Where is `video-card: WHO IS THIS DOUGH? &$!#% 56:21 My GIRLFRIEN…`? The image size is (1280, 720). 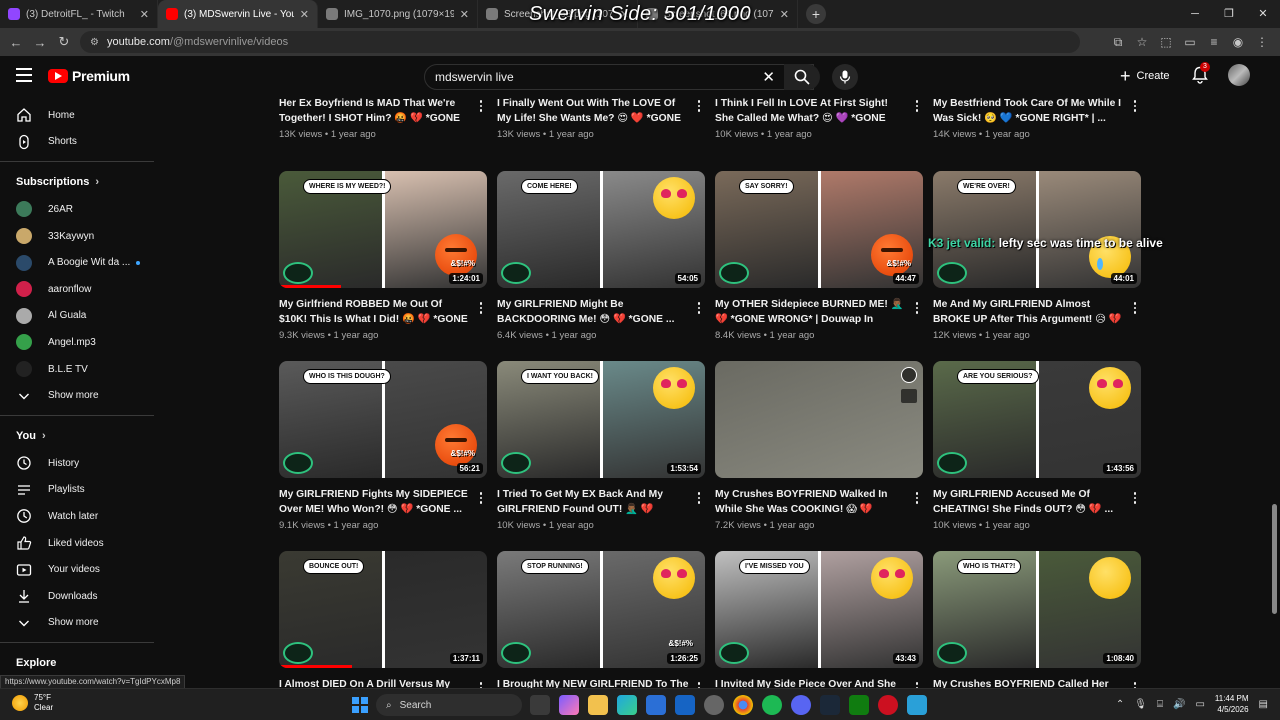 video-card: WHO IS THIS DOUGH? &$!#% 56:21 My GIRLFRIEN… is located at coordinates (383, 446).